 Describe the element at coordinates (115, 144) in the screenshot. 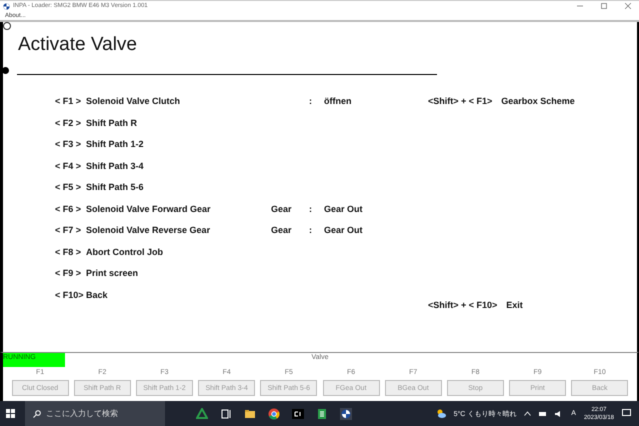

I see `function-label: Shift Path 1-2` at that location.